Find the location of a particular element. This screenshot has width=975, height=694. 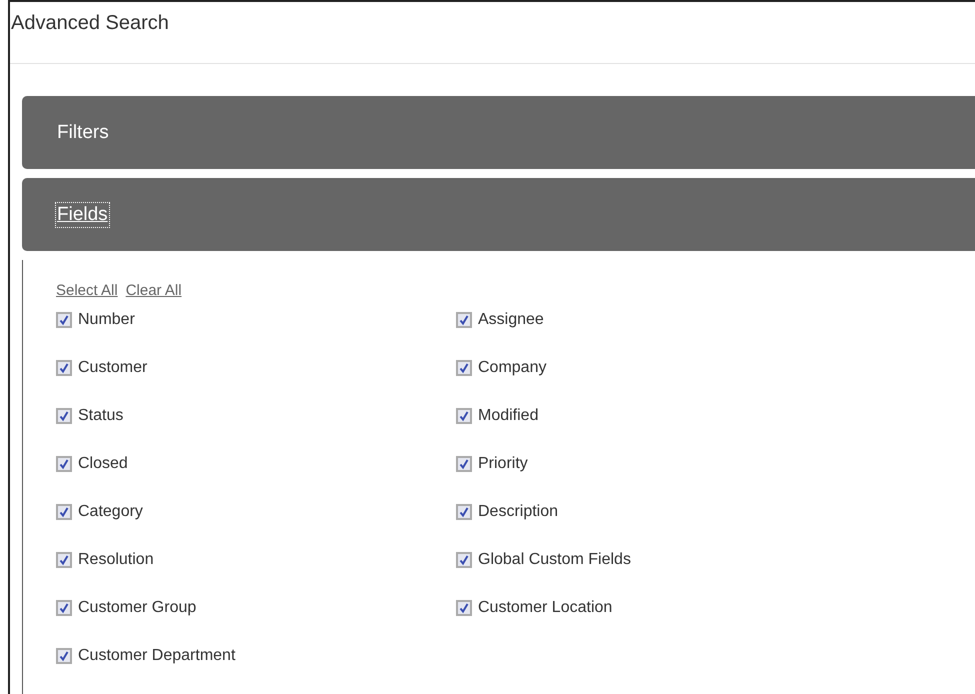

field-label: Number is located at coordinates (106, 320).